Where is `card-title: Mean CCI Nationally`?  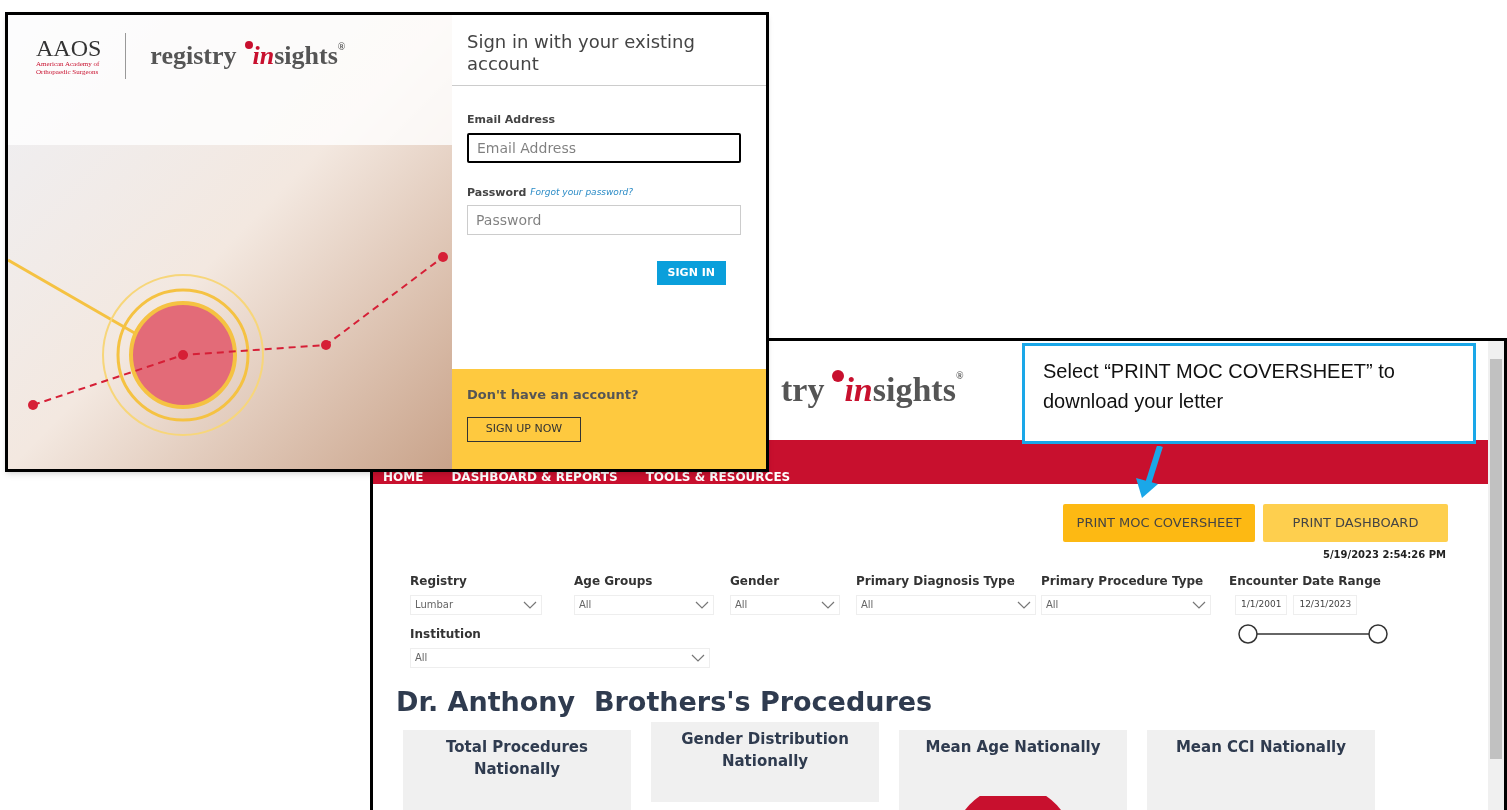 card-title: Mean CCI Nationally is located at coordinates (1261, 747).